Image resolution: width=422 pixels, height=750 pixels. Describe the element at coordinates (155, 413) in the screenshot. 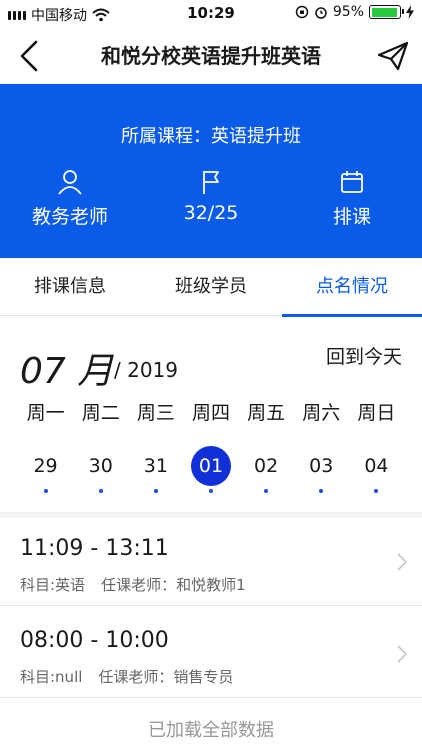

I see `weekday-label: 周三` at that location.